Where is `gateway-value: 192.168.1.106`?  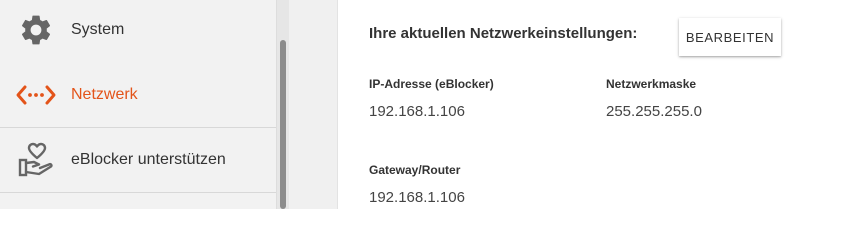 gateway-value: 192.168.1.106 is located at coordinates (417, 197).